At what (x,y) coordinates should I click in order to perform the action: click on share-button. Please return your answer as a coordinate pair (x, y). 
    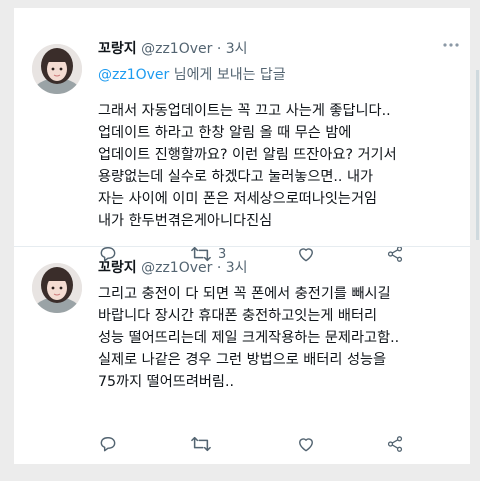
    Looking at the image, I should click on (395, 444).